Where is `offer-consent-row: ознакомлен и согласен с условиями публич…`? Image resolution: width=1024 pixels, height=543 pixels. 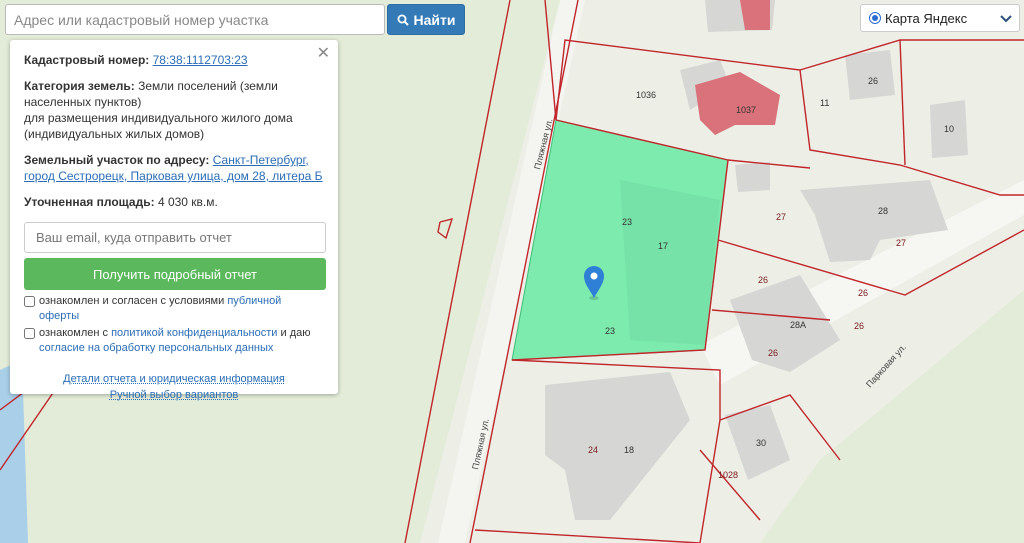
offer-consent-row: ознакомлен и согласен с условиями публич… is located at coordinates (174, 309).